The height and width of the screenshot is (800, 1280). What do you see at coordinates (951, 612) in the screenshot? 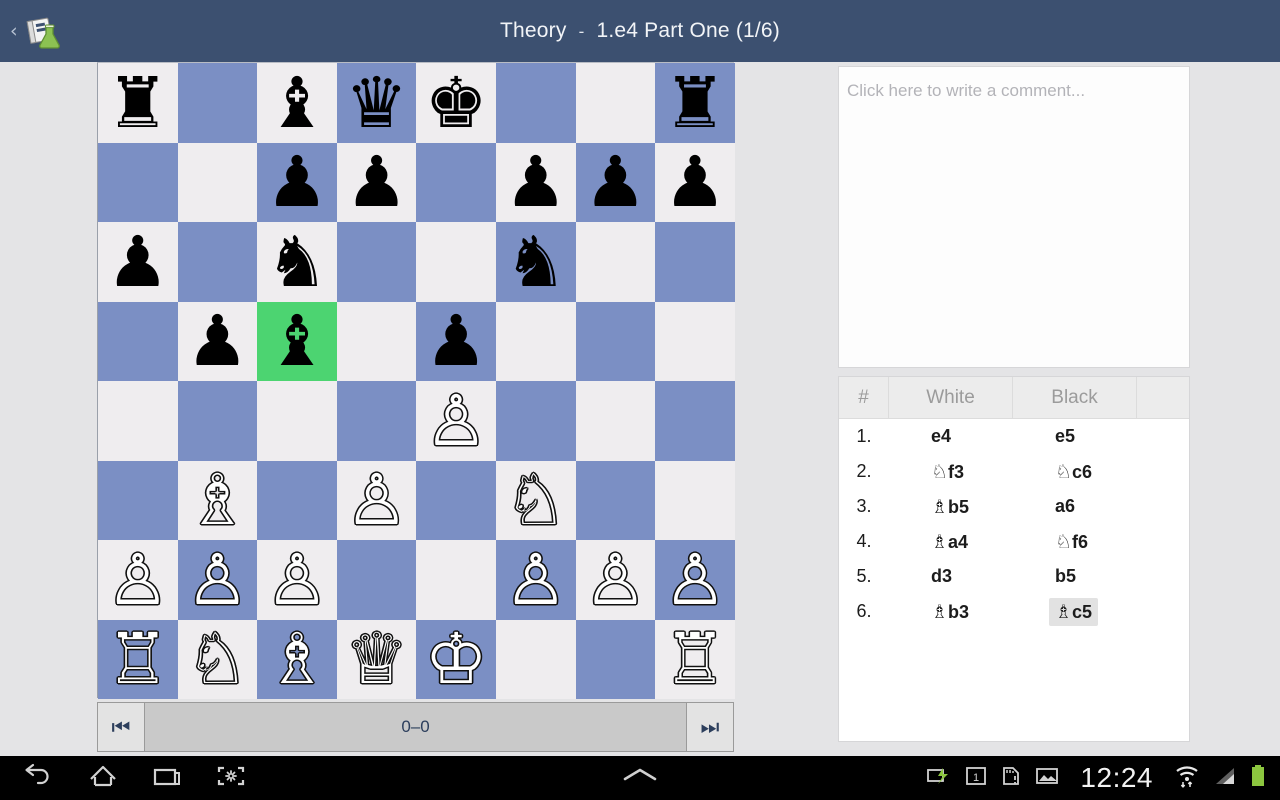
I see `move-cell-white: ♗b3` at bounding box center [951, 612].